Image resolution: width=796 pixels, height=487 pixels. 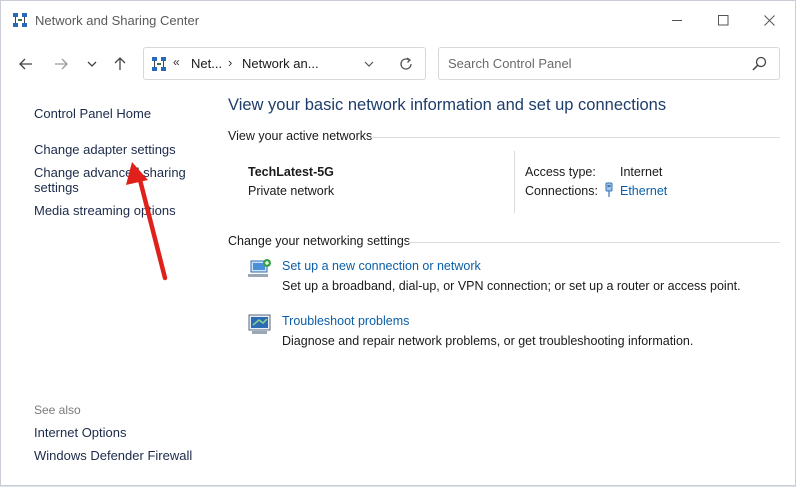 What do you see at coordinates (147, 221) in the screenshot?
I see `annotation-arrow` at bounding box center [147, 221].